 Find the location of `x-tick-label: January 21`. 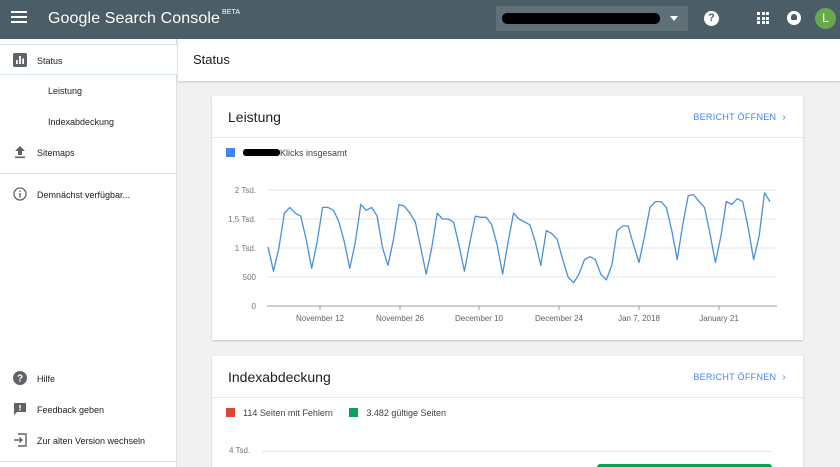

x-tick-label: January 21 is located at coordinates (719, 318).